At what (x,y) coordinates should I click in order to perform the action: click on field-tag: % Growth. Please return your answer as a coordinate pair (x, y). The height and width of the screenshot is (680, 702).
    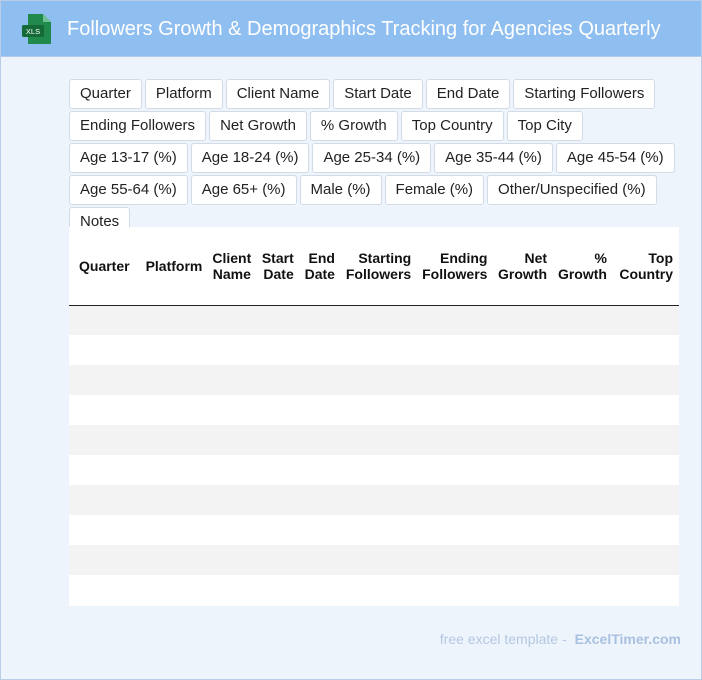
    Looking at the image, I should click on (353, 126).